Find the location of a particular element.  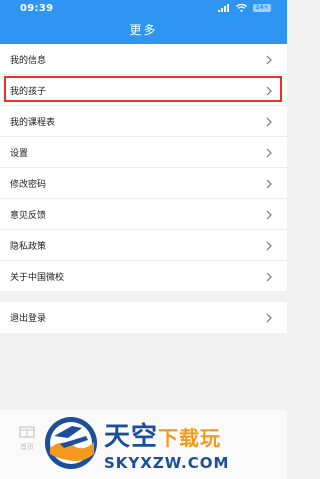

menu-item-privacy-policy: 隐私政策 is located at coordinates (143, 245).